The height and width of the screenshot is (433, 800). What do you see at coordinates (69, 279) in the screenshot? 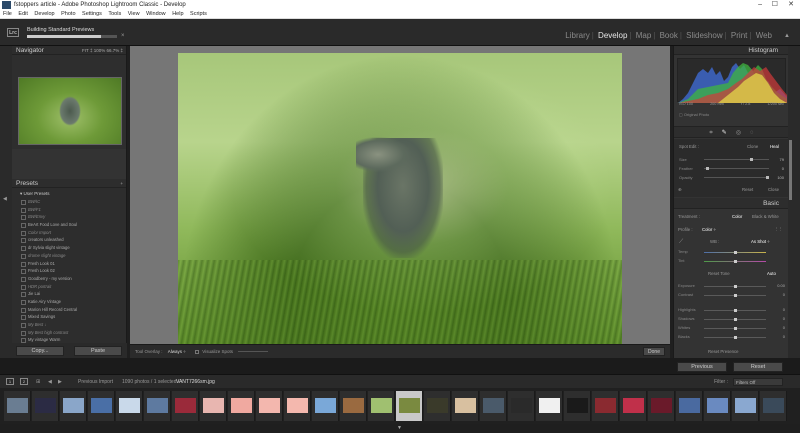
I see `preset-item: Goodberry - my version` at bounding box center [69, 279].